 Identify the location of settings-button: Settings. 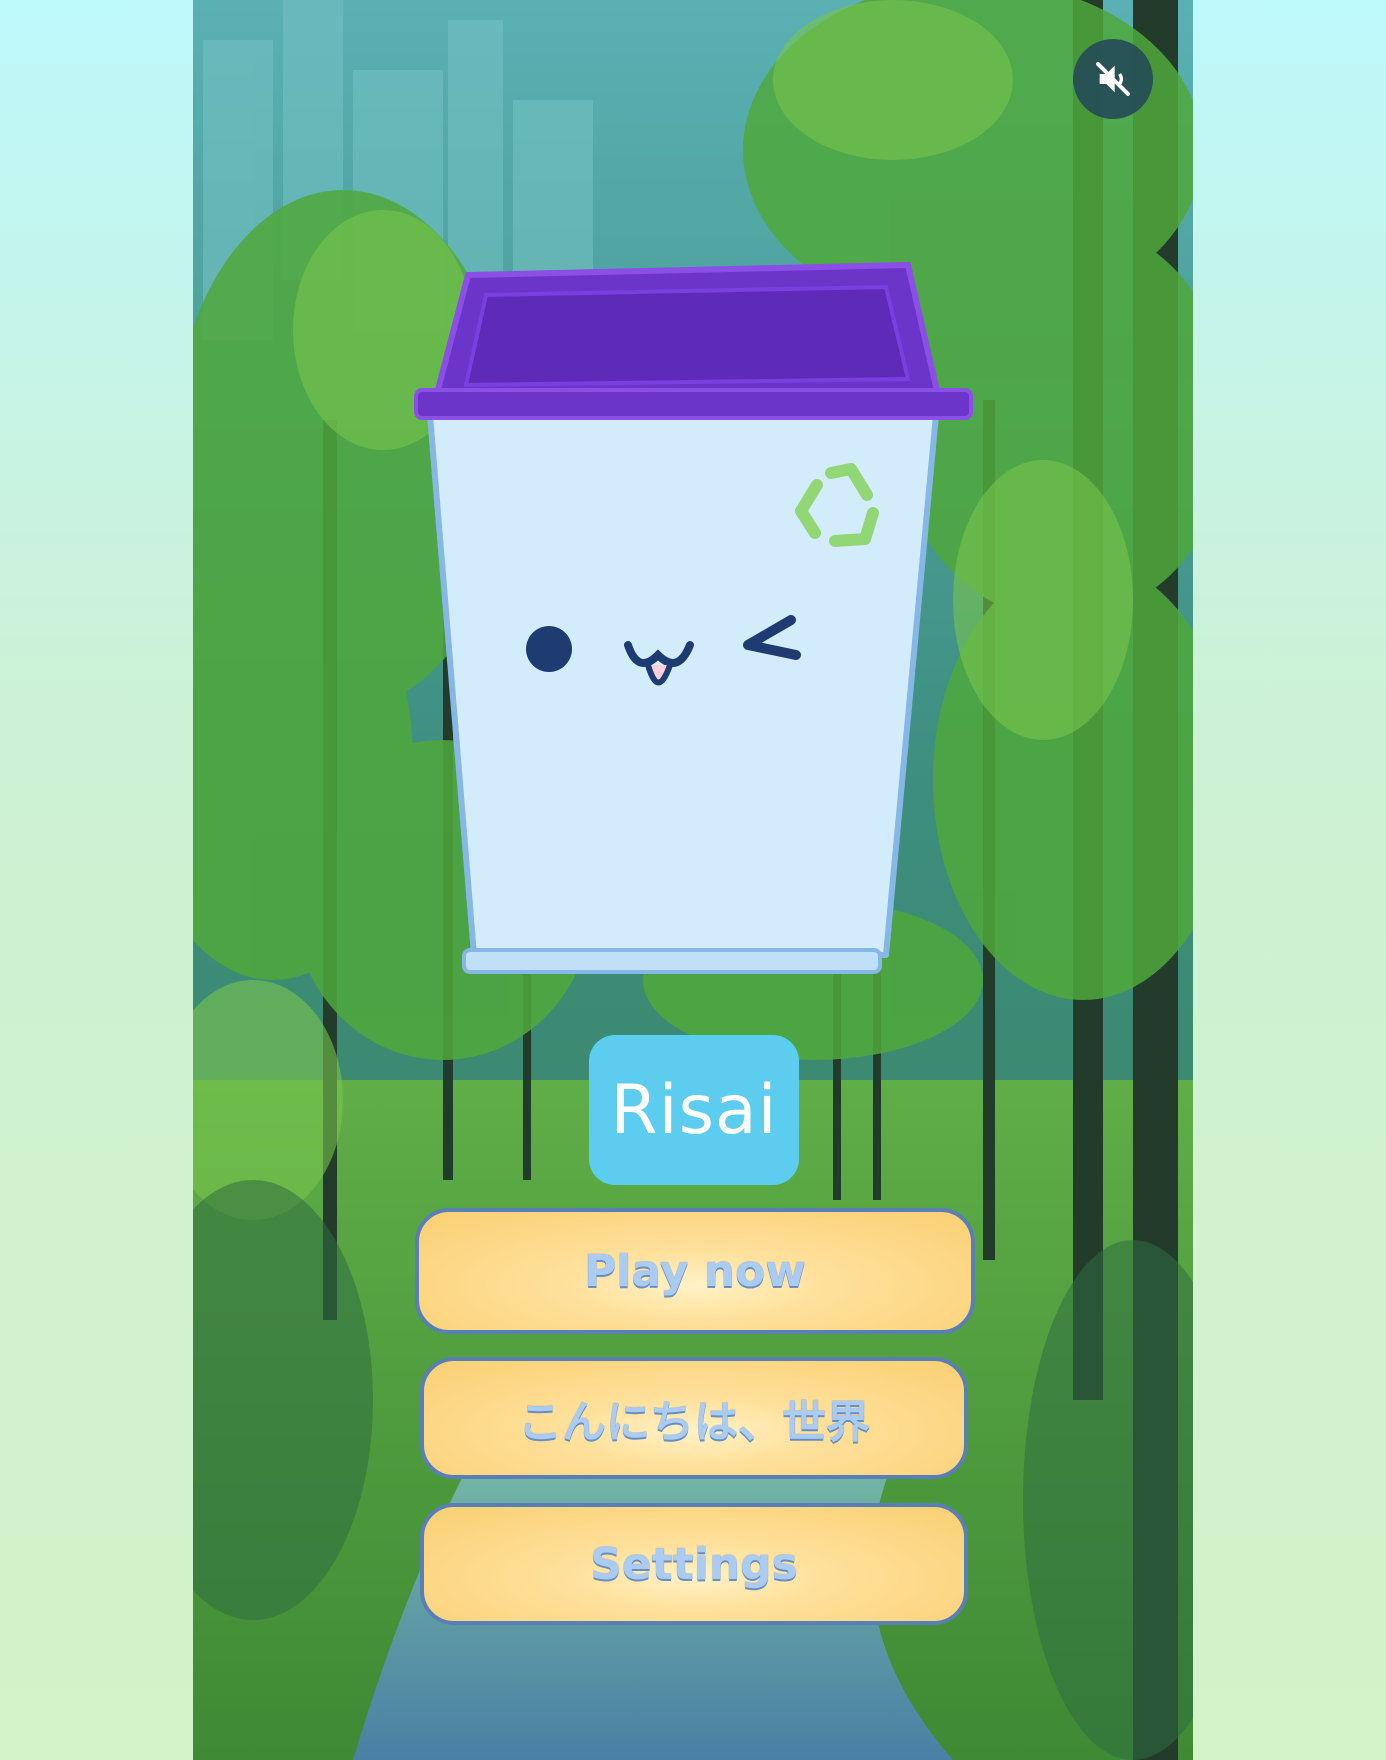
(694, 1564).